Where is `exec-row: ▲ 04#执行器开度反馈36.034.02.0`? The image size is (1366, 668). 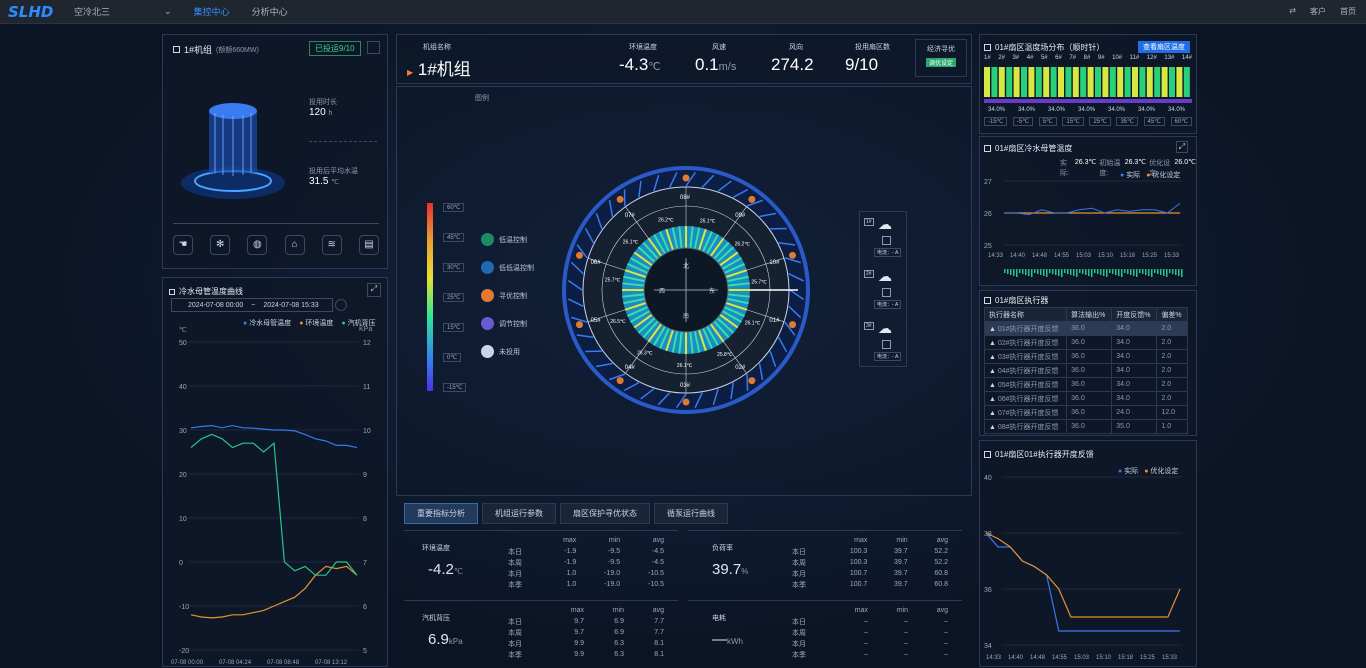
exec-row: ▲ 04#执行器开度反馈36.034.02.0 is located at coordinates (1086, 371).